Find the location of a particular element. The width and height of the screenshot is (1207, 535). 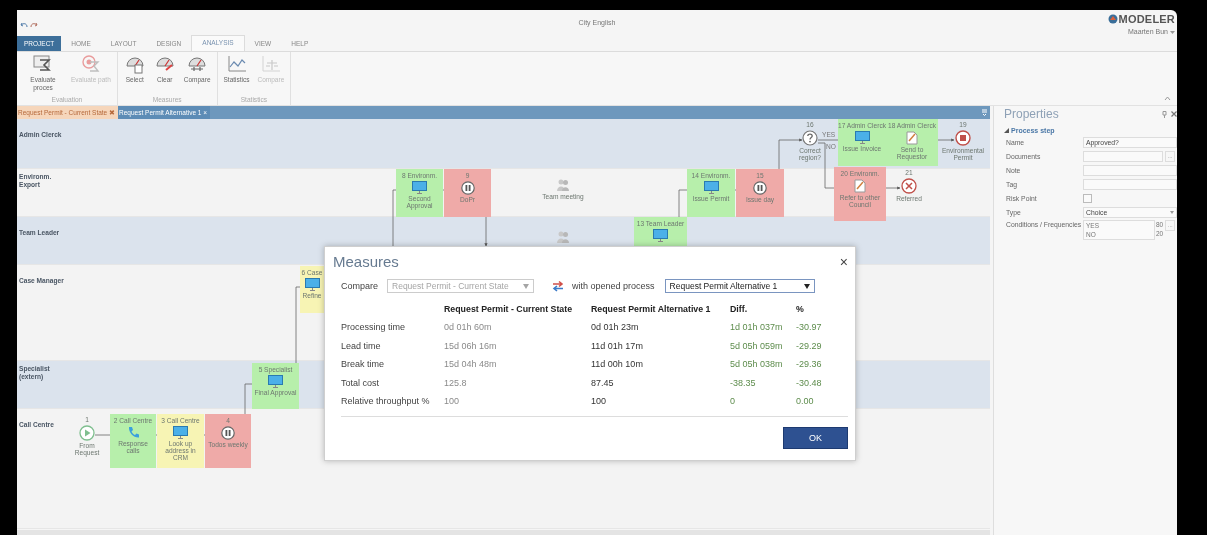

phone-icon is located at coordinates (133, 432).